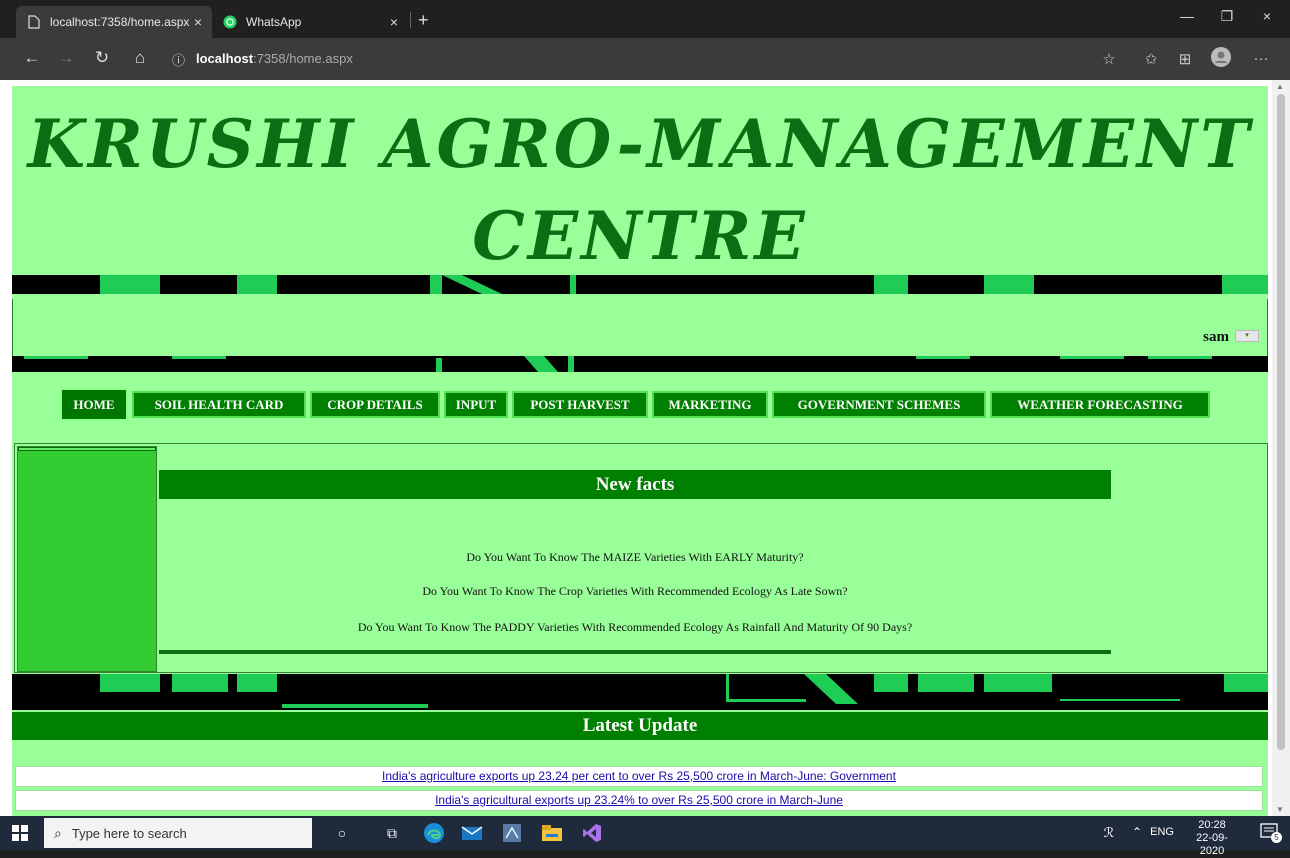 The height and width of the screenshot is (858, 1290). I want to click on back-button: ←, so click(32, 58).